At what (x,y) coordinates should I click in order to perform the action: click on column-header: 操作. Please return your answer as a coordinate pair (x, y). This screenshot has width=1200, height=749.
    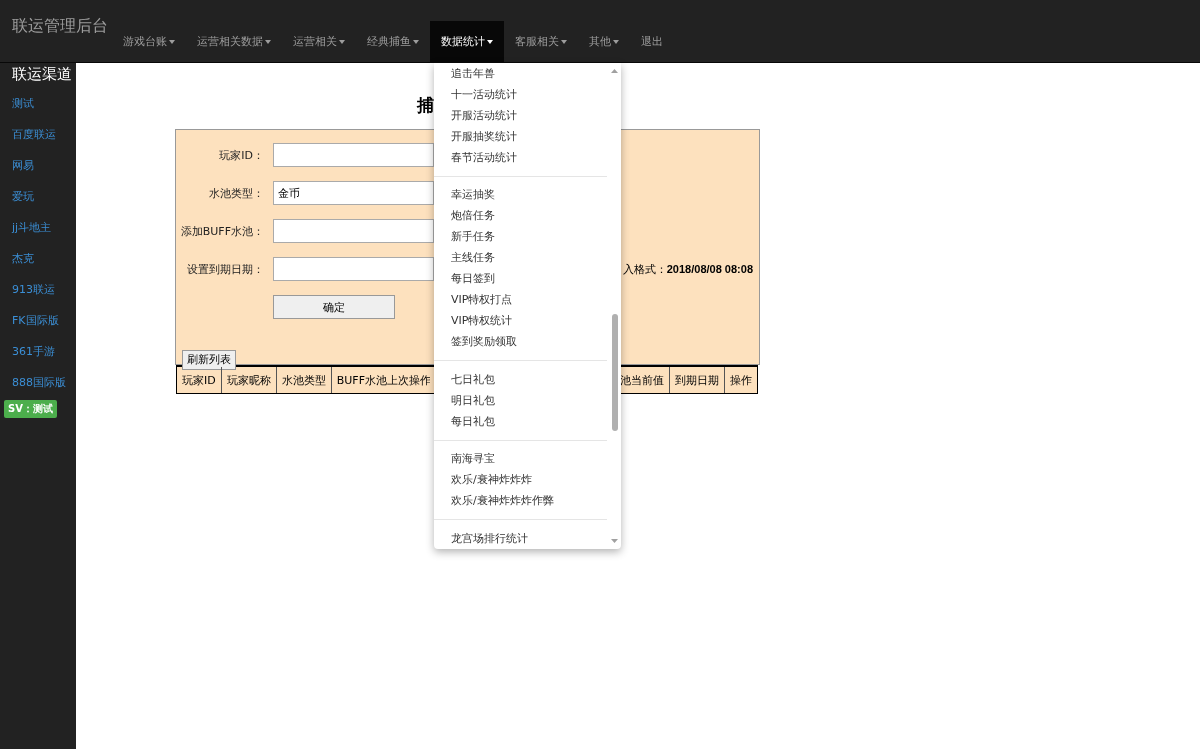
    Looking at the image, I should click on (741, 380).